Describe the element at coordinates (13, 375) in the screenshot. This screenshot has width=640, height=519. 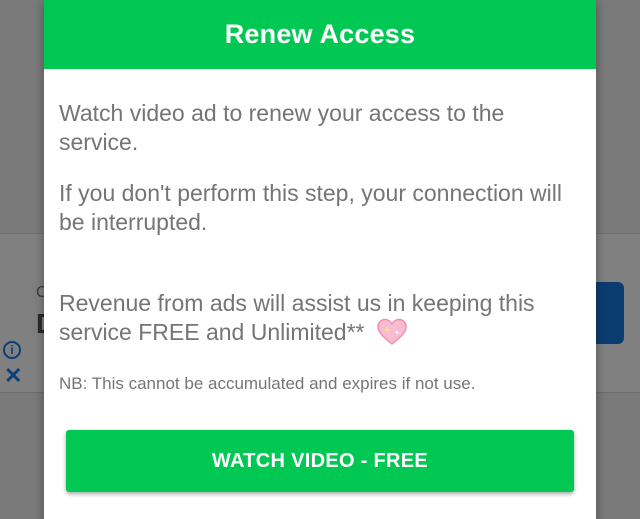
I see `close-icon: ✕` at that location.